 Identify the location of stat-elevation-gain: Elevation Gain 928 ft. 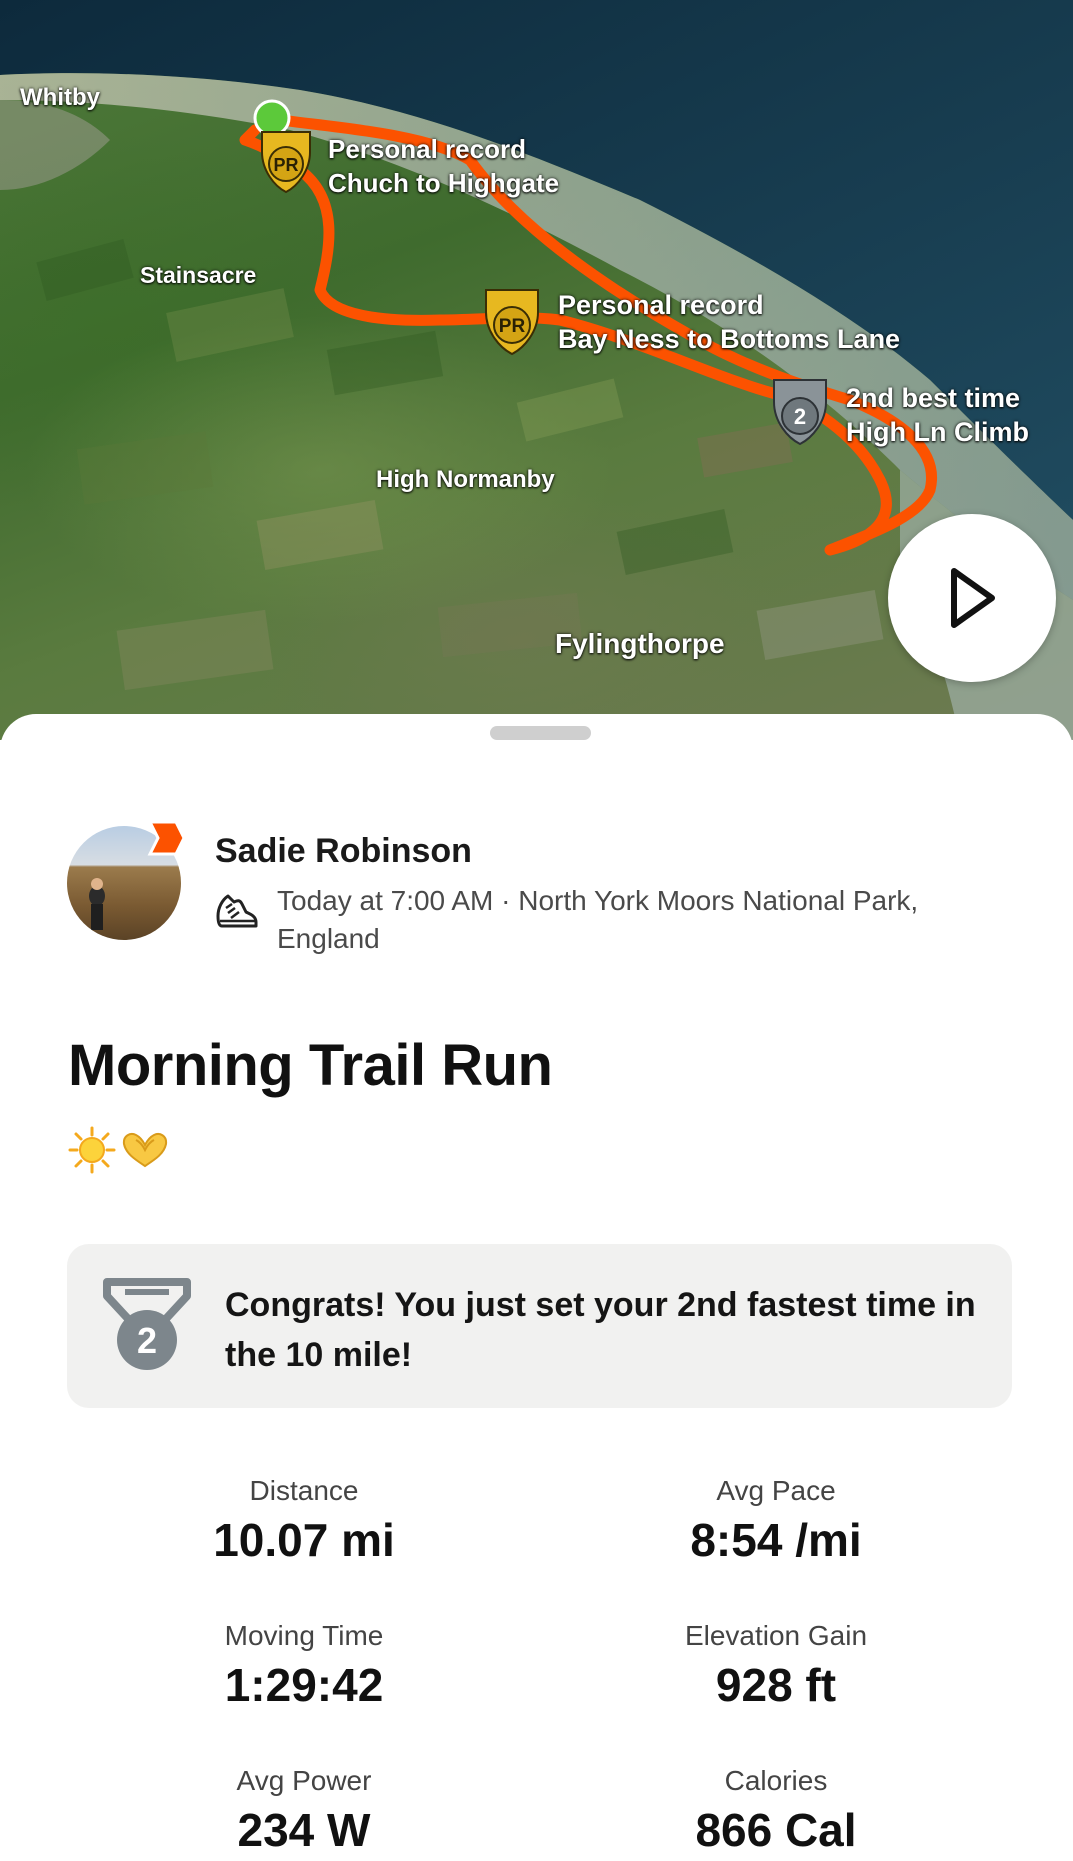
(776, 1666).